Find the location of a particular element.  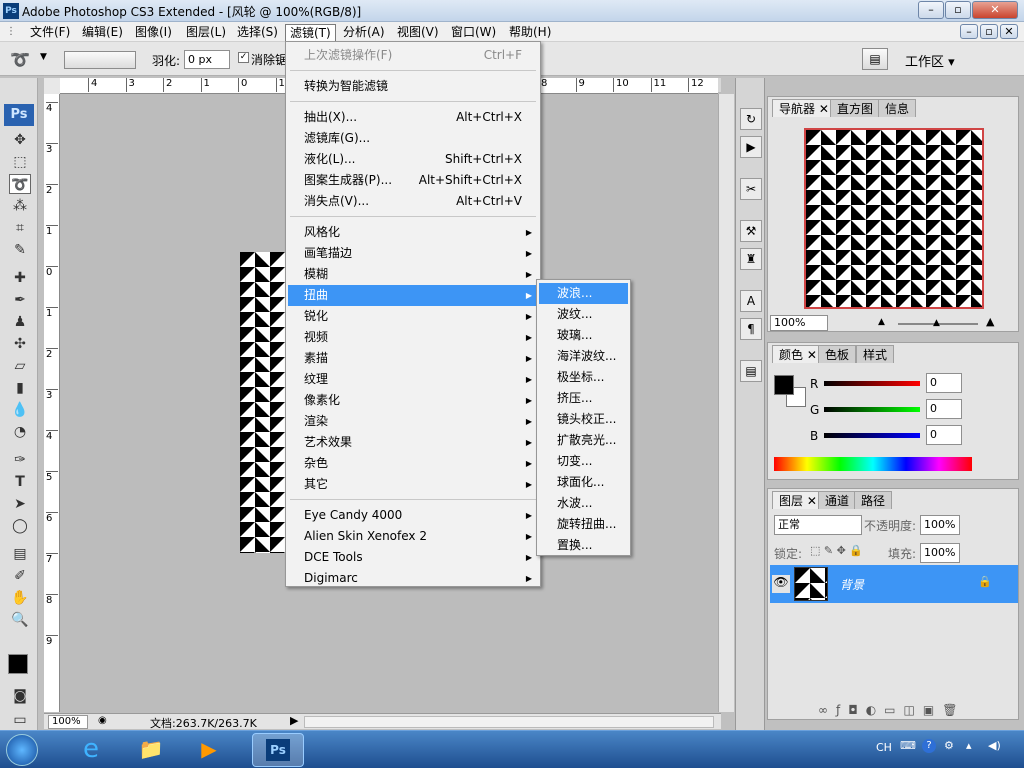

marquee-tool-icon: ⬚ is located at coordinates (20, 162).